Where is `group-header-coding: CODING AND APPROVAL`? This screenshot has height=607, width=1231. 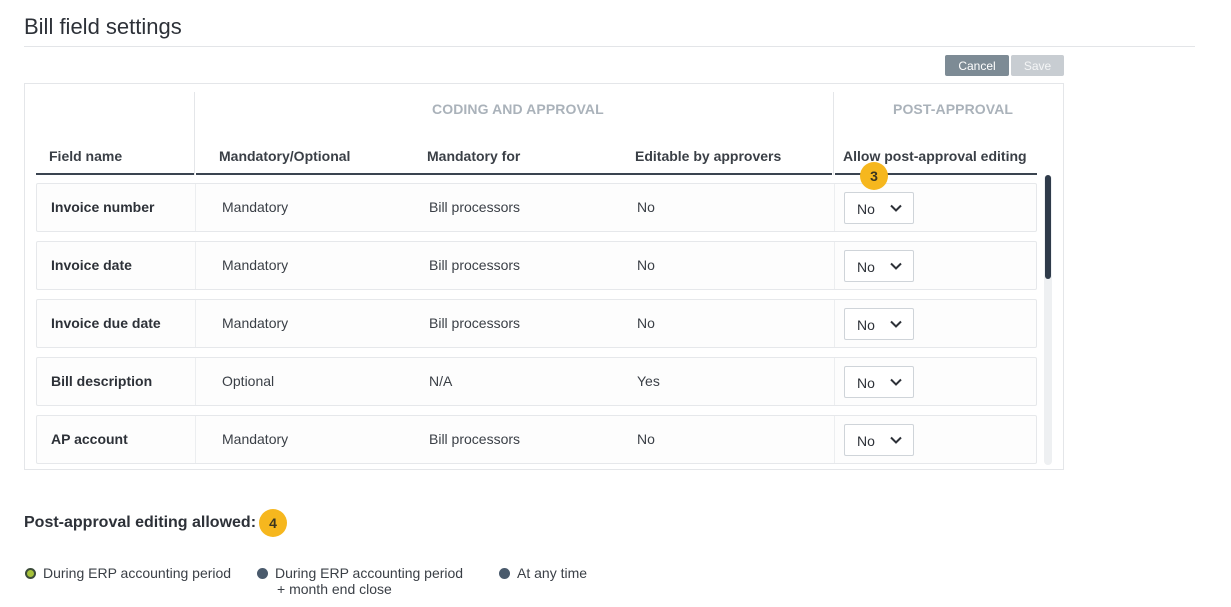
group-header-coding: CODING AND APPROVAL is located at coordinates (518, 109).